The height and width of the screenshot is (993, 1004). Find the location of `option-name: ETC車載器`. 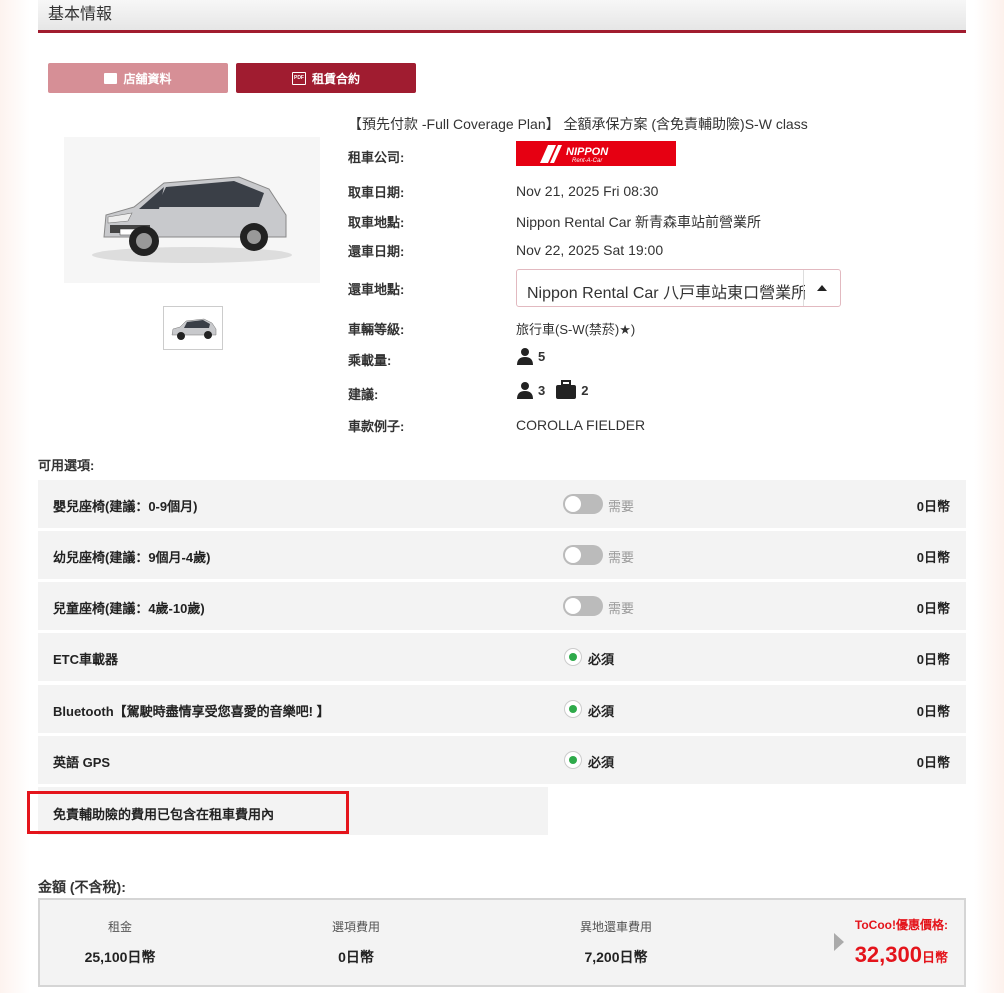

option-name: ETC車載器 is located at coordinates (86, 659).